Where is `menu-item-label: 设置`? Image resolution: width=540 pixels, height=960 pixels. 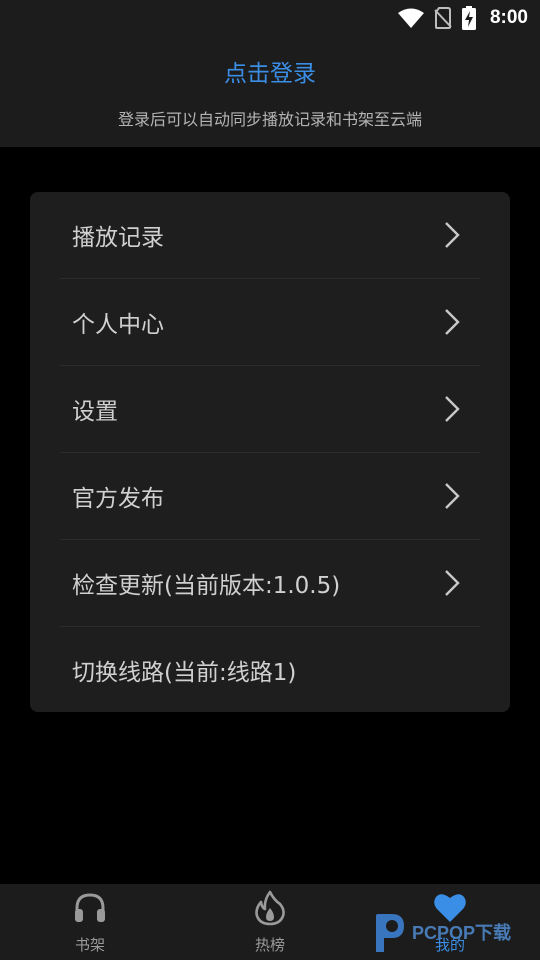
menu-item-label: 设置 is located at coordinates (95, 412).